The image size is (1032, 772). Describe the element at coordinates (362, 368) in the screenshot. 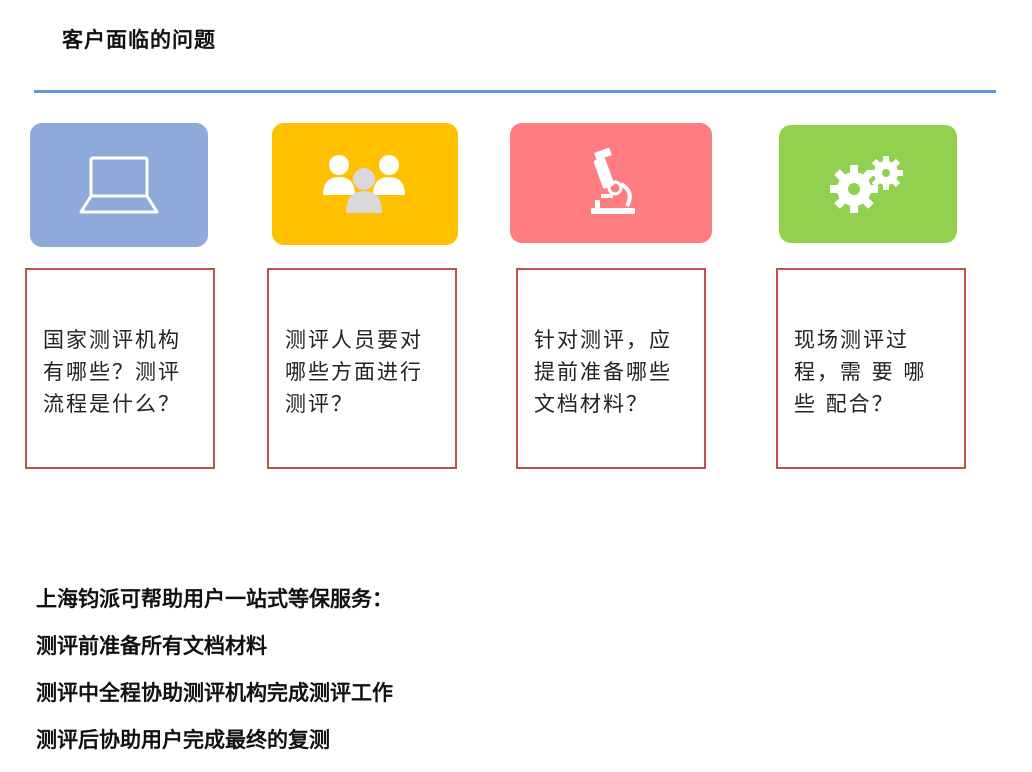

I see `card-2-question: 测评人员要对哪些方面进行测评？` at that location.